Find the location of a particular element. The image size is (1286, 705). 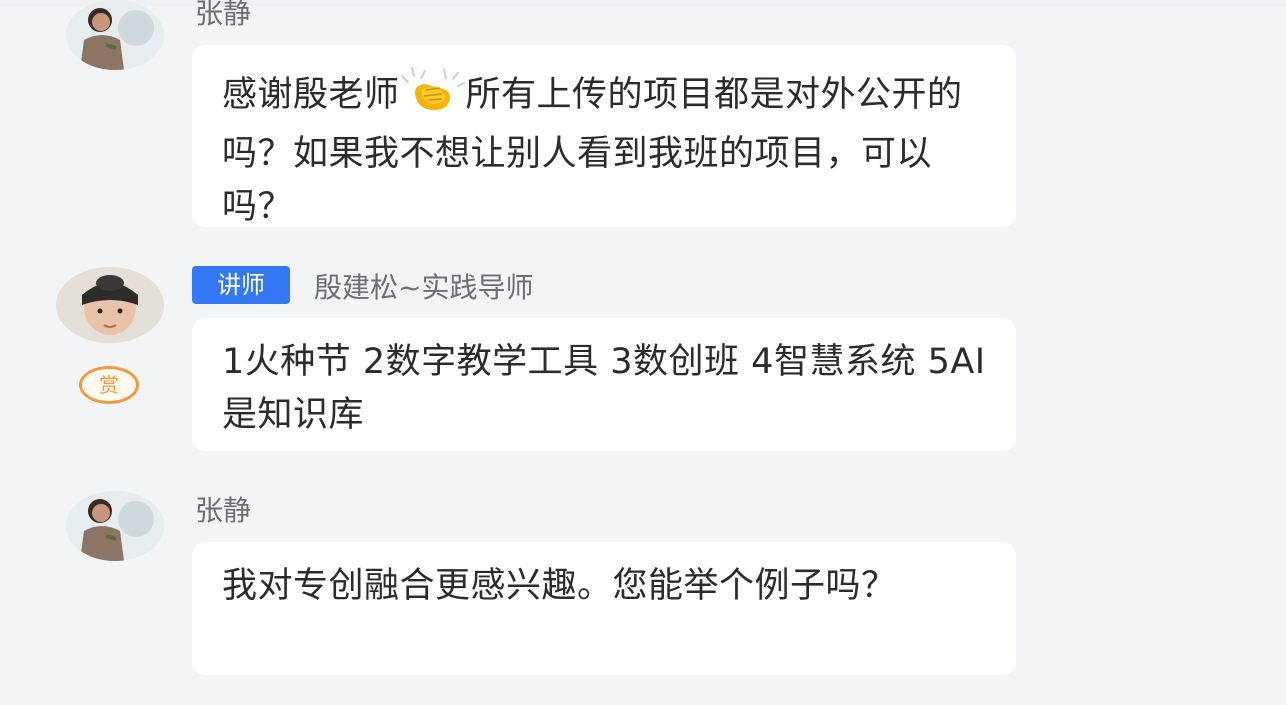

message-text-segment: 感谢殷老师 is located at coordinates (311, 95).